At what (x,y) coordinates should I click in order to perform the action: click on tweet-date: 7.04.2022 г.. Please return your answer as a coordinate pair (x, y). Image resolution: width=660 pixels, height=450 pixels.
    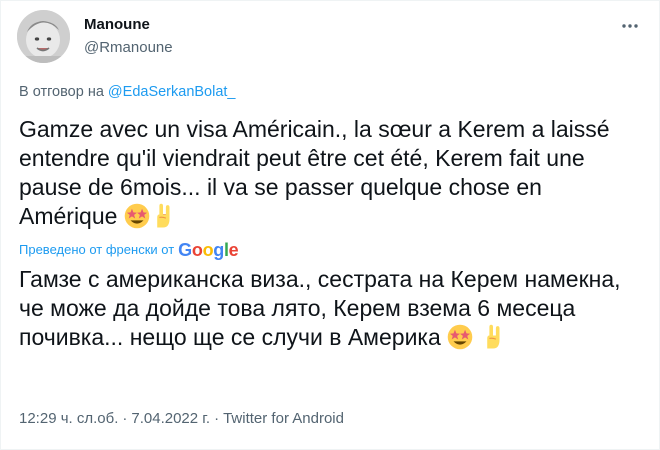
    Looking at the image, I should click on (170, 418).